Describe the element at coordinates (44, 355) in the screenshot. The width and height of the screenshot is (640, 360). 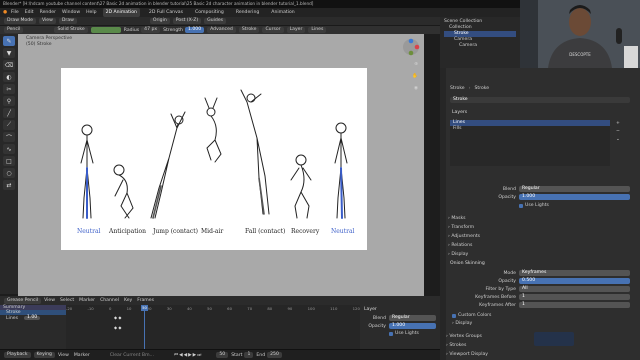
I see `keying-dropdown: Keying` at that location.